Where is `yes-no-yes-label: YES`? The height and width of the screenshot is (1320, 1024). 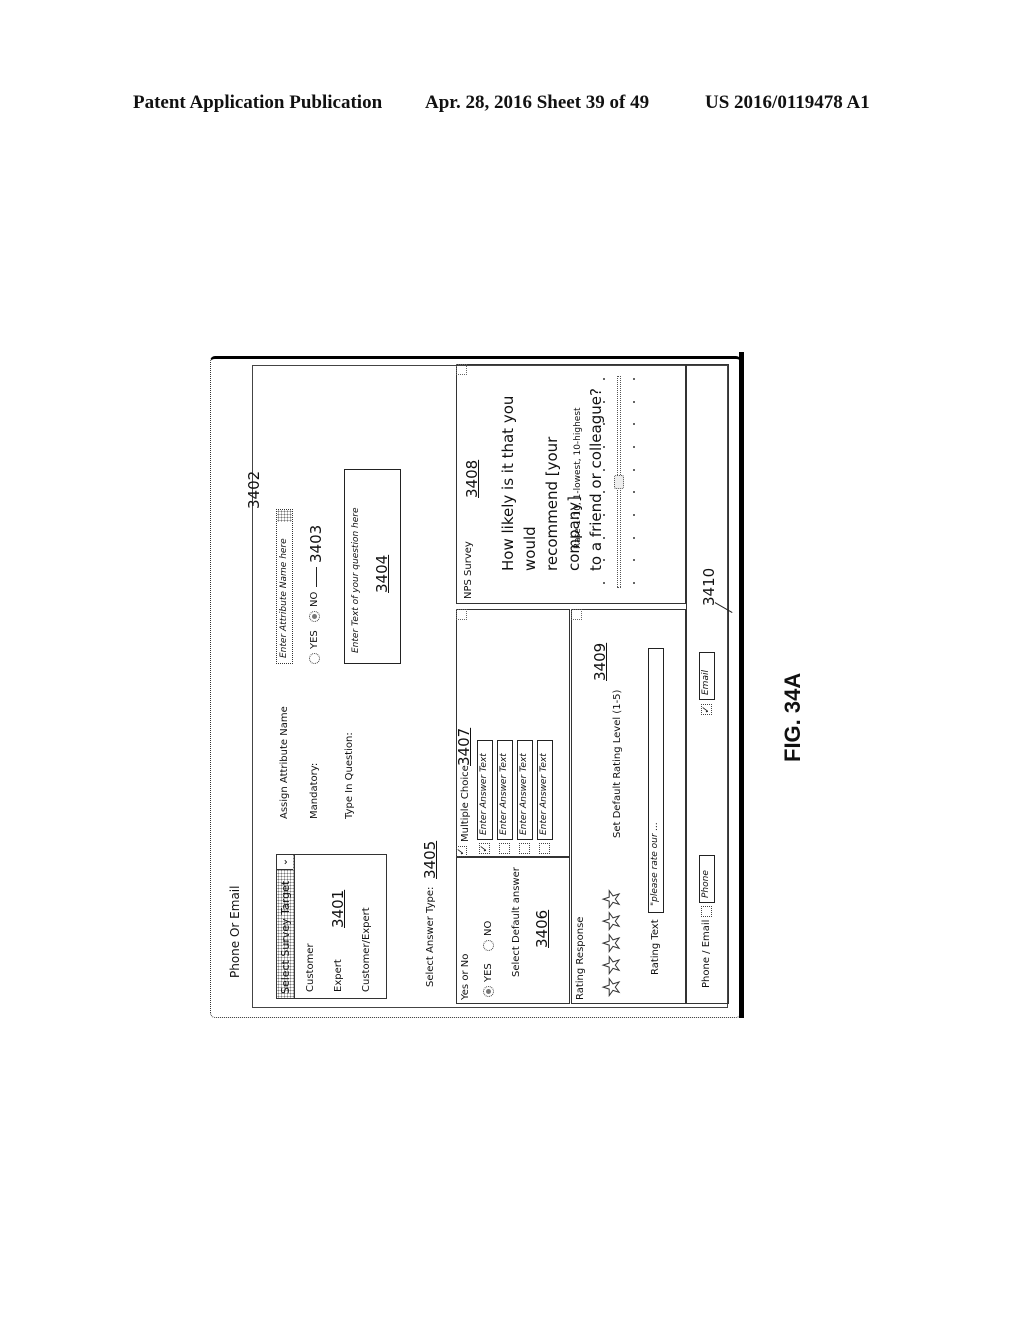 yes-no-yes-label: YES is located at coordinates (488, 972).